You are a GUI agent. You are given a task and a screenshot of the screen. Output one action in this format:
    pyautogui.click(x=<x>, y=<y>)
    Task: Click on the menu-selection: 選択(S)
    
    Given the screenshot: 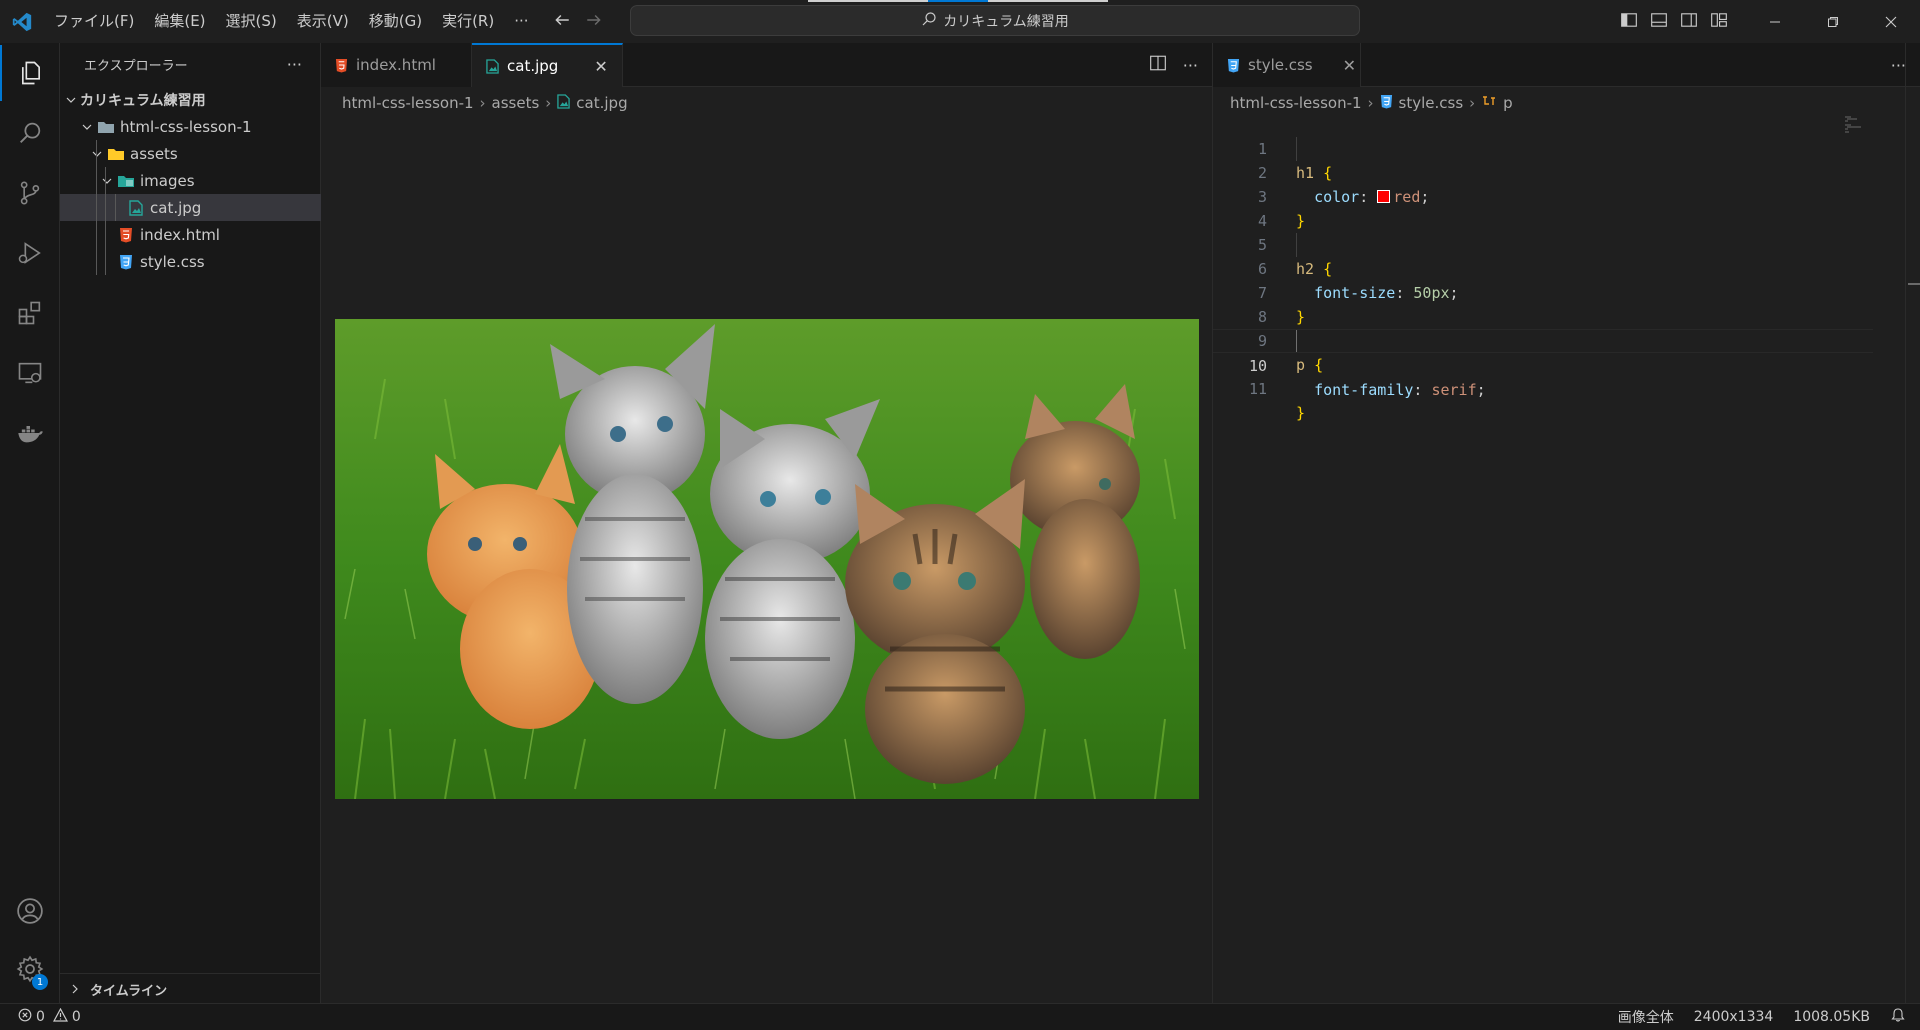 What is the action you would take?
    pyautogui.click(x=251, y=21)
    